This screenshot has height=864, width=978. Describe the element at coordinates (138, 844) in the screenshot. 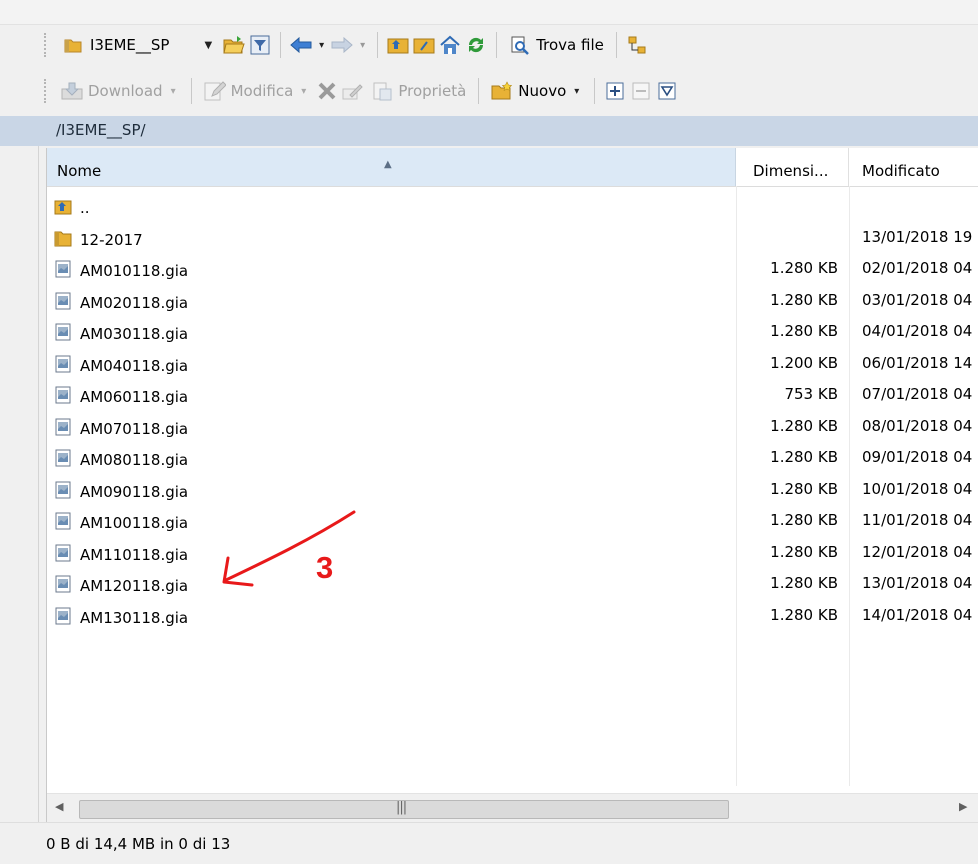

I see `status-text: 0 B di 14,4 MB in 0 di 13` at that location.